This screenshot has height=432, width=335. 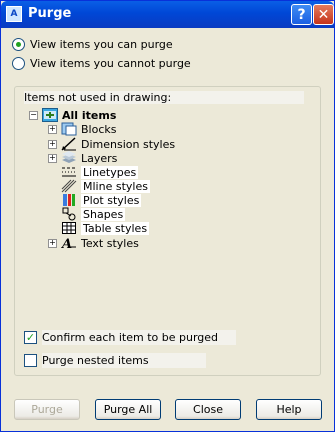 What do you see at coordinates (69, 214) in the screenshot?
I see `shapes-icon` at bounding box center [69, 214].